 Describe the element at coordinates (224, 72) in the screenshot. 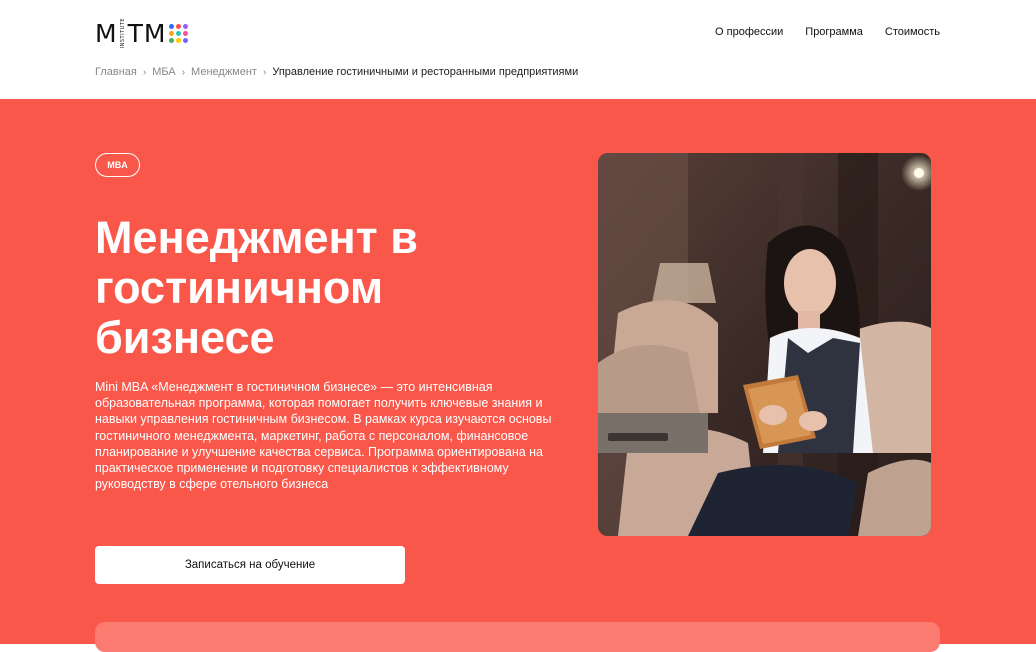

I see `breadcrumb-management: Менеджмент` at that location.